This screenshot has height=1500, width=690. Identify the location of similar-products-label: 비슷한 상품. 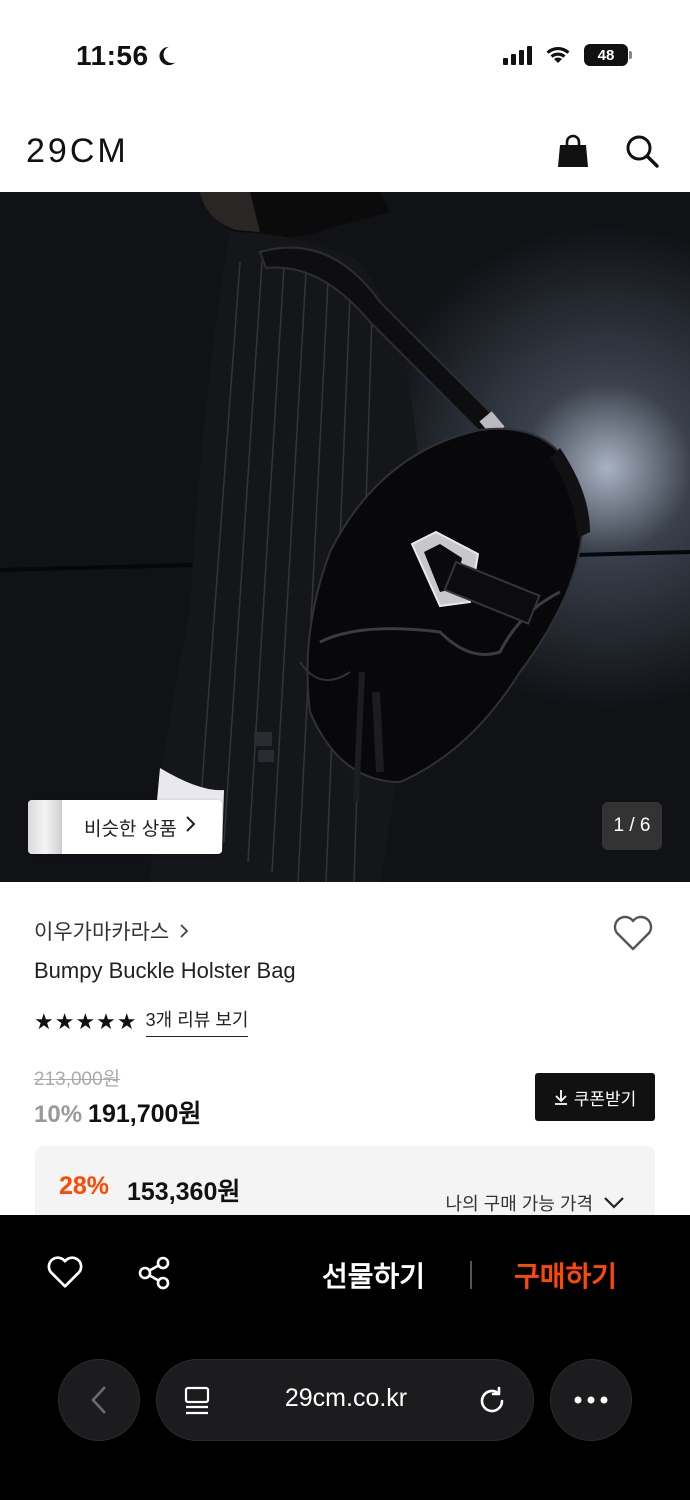
(130, 829).